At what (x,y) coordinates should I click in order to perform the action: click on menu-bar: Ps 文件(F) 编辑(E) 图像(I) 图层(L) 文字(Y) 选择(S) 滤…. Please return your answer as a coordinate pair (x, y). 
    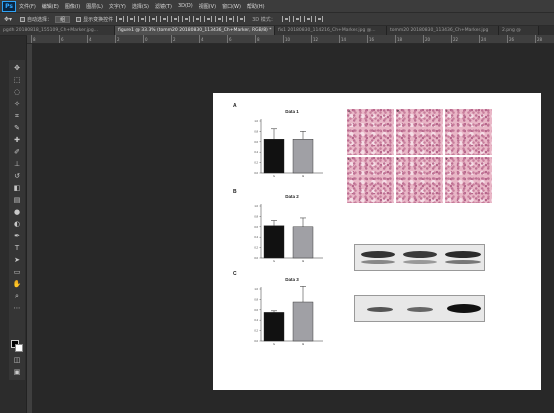
    Looking at the image, I should click on (277, 6).